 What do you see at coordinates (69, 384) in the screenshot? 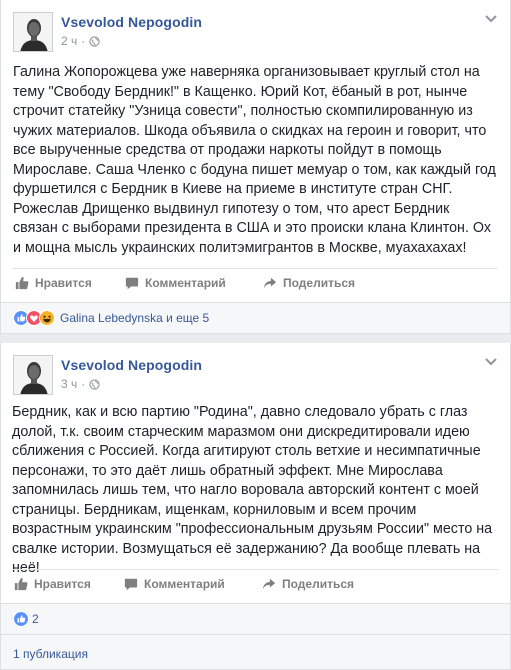
I see `post-timestamp: 3 ч` at bounding box center [69, 384].